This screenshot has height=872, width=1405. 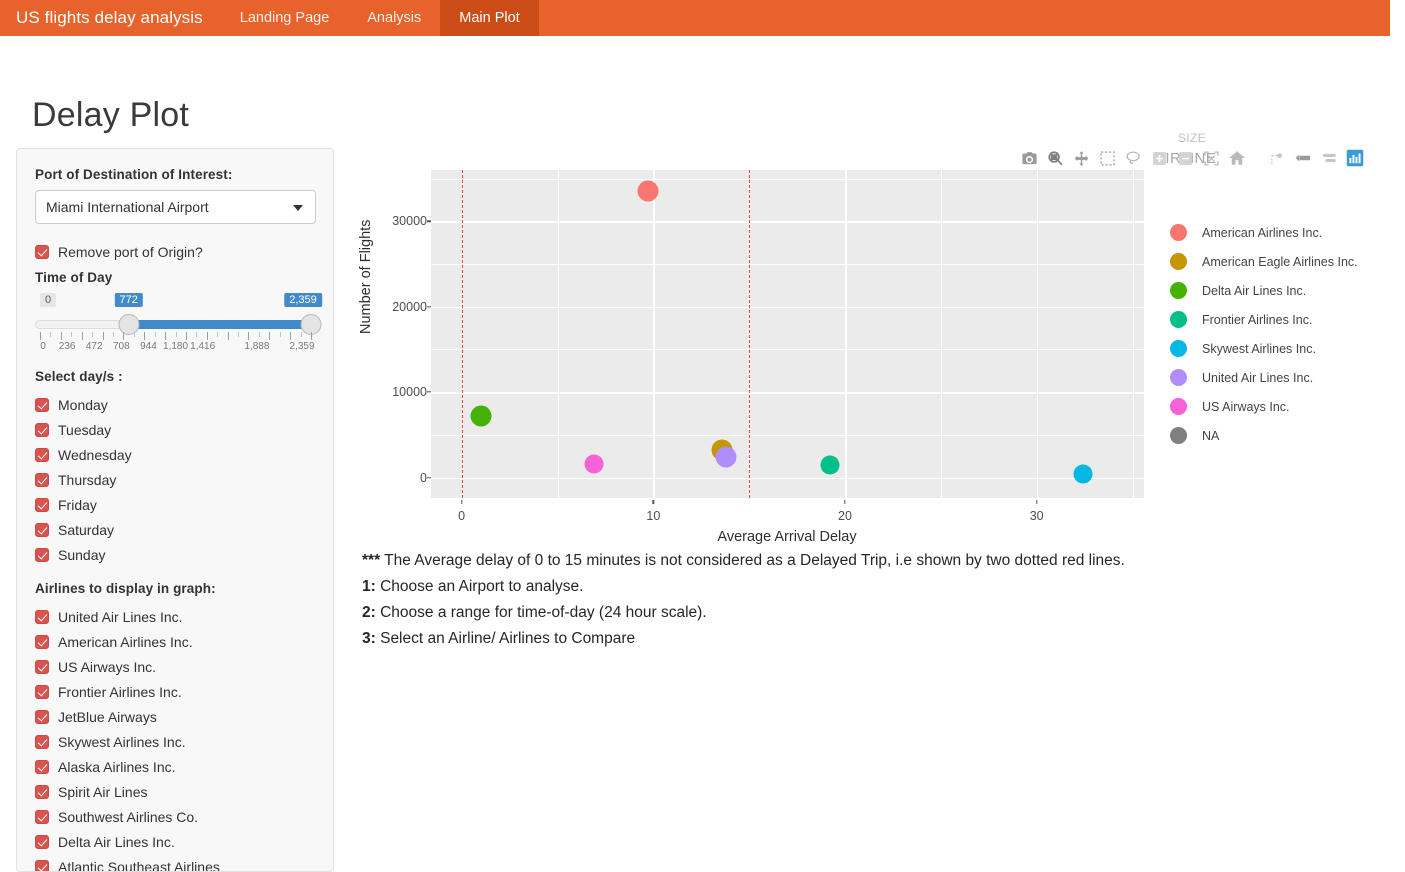 I want to click on box-select-icon, so click(x=1107, y=158).